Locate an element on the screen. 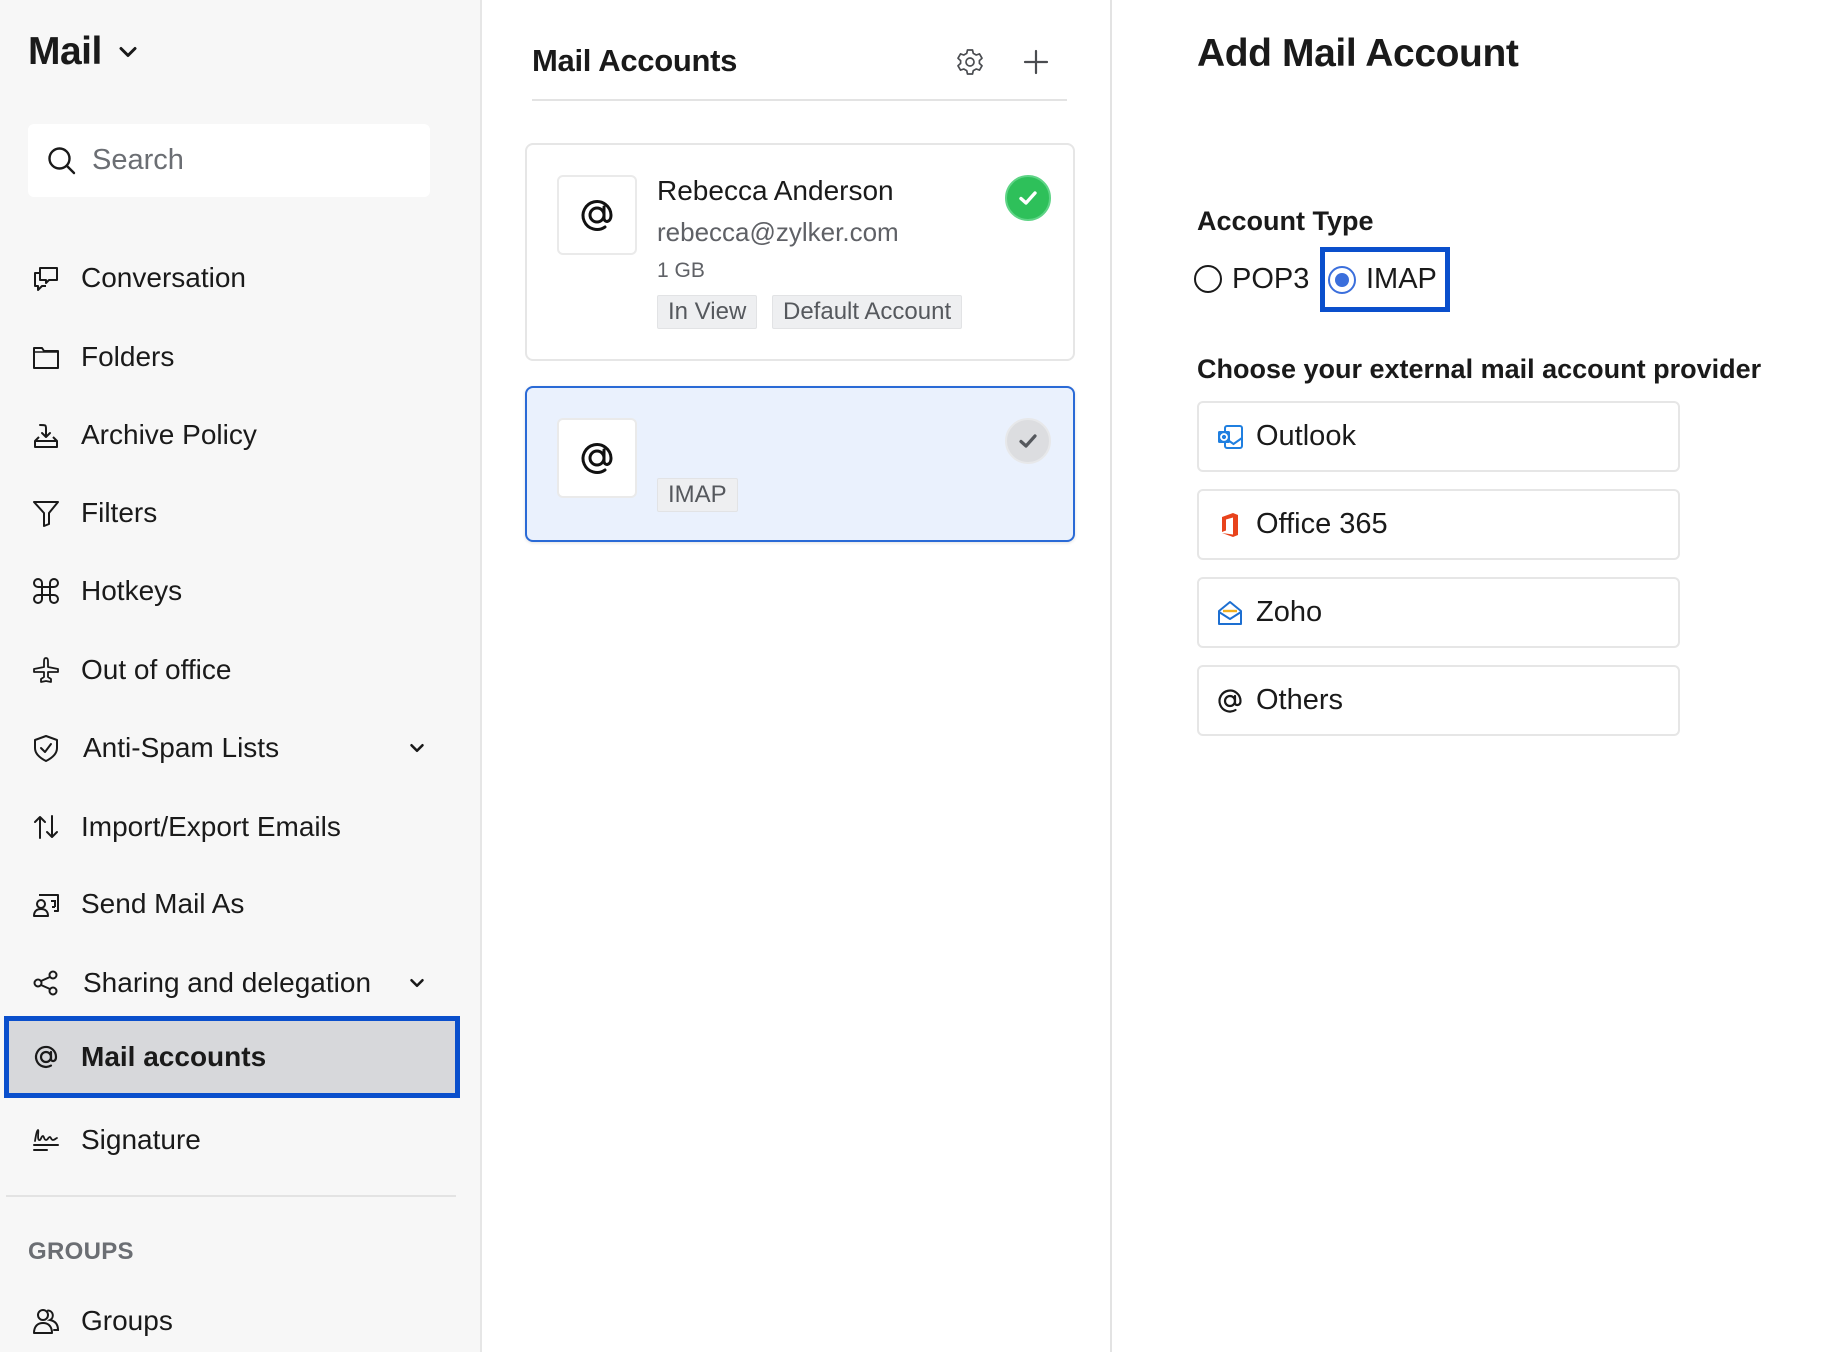 This screenshot has width=1830, height=1352. sidebar-item-label: Filters is located at coordinates (119, 512).